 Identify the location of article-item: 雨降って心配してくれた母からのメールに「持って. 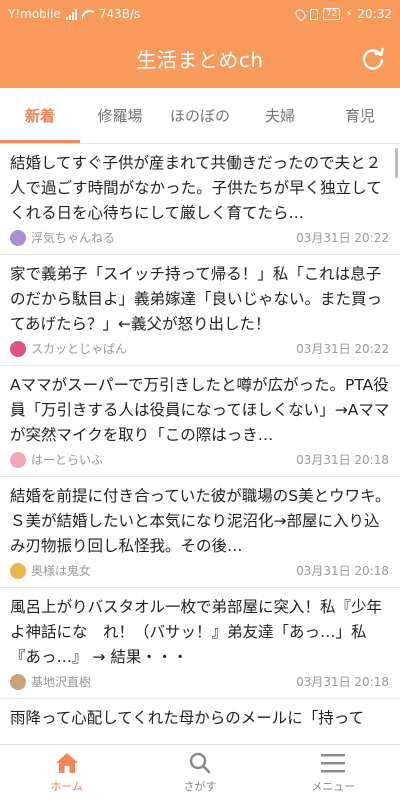
(200, 721).